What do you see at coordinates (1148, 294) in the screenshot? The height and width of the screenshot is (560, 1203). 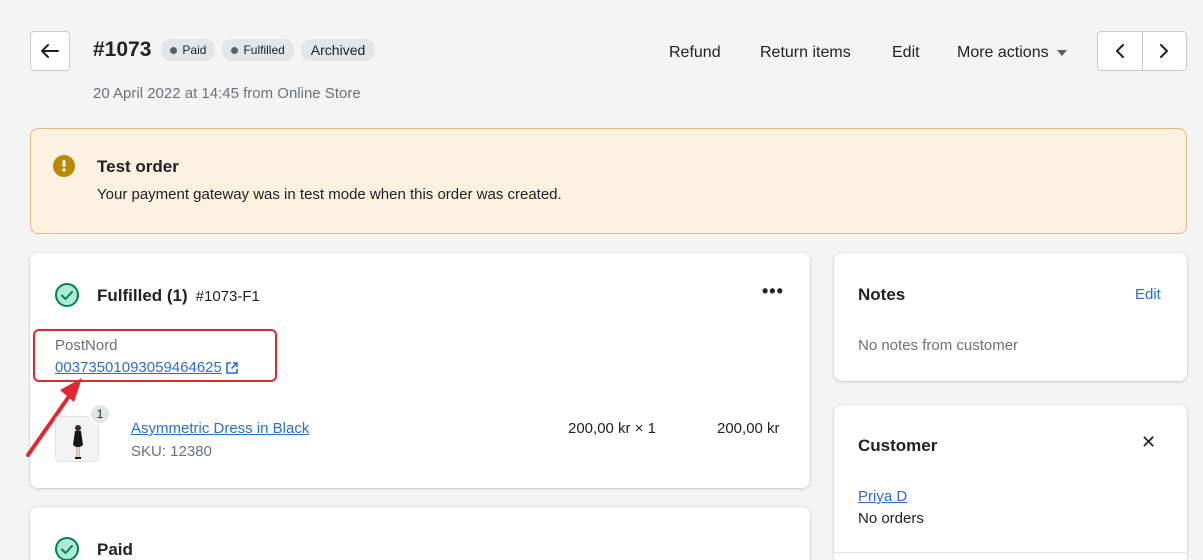 I see `notes-edit-button: Edit` at bounding box center [1148, 294].